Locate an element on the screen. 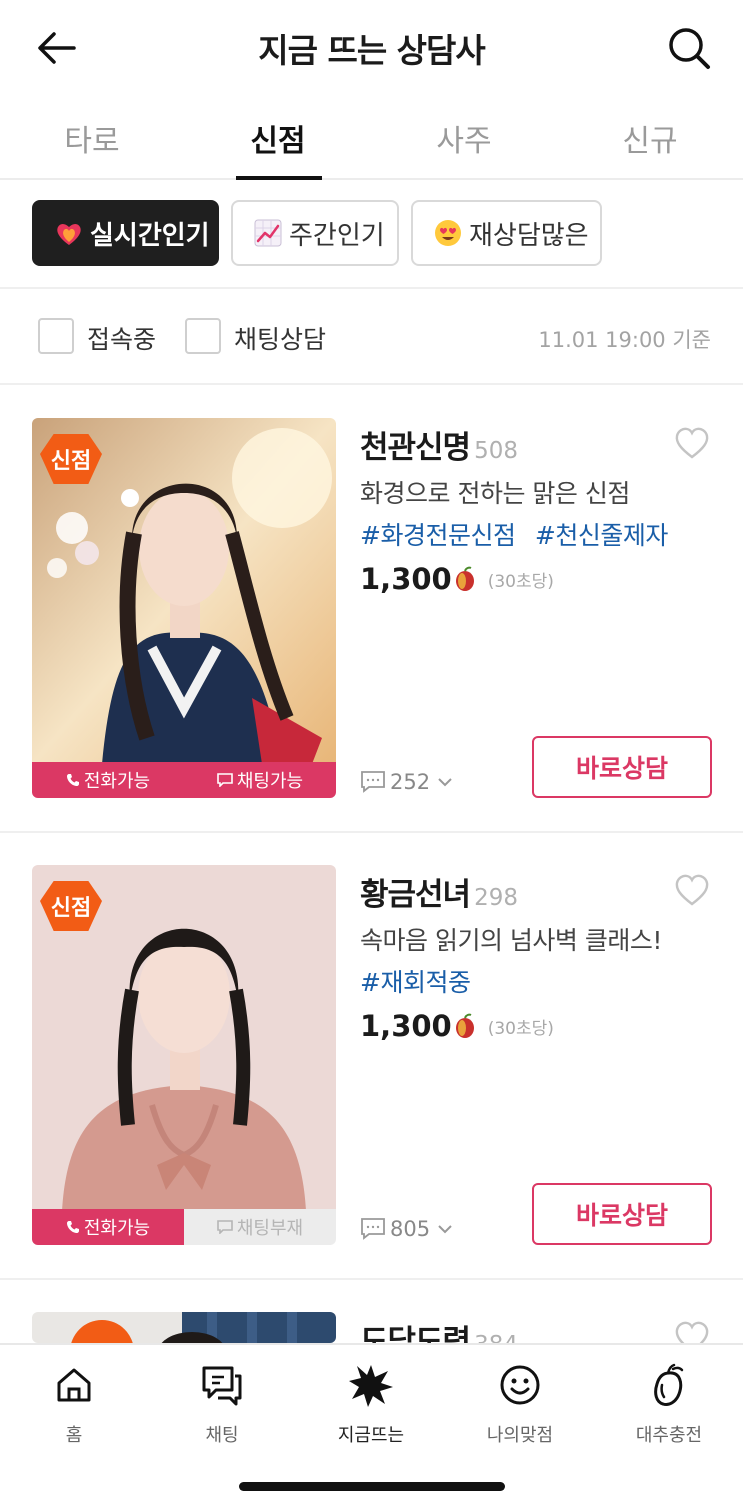  availability-bar: 전화가능 채팅부재 is located at coordinates (184, 1227).